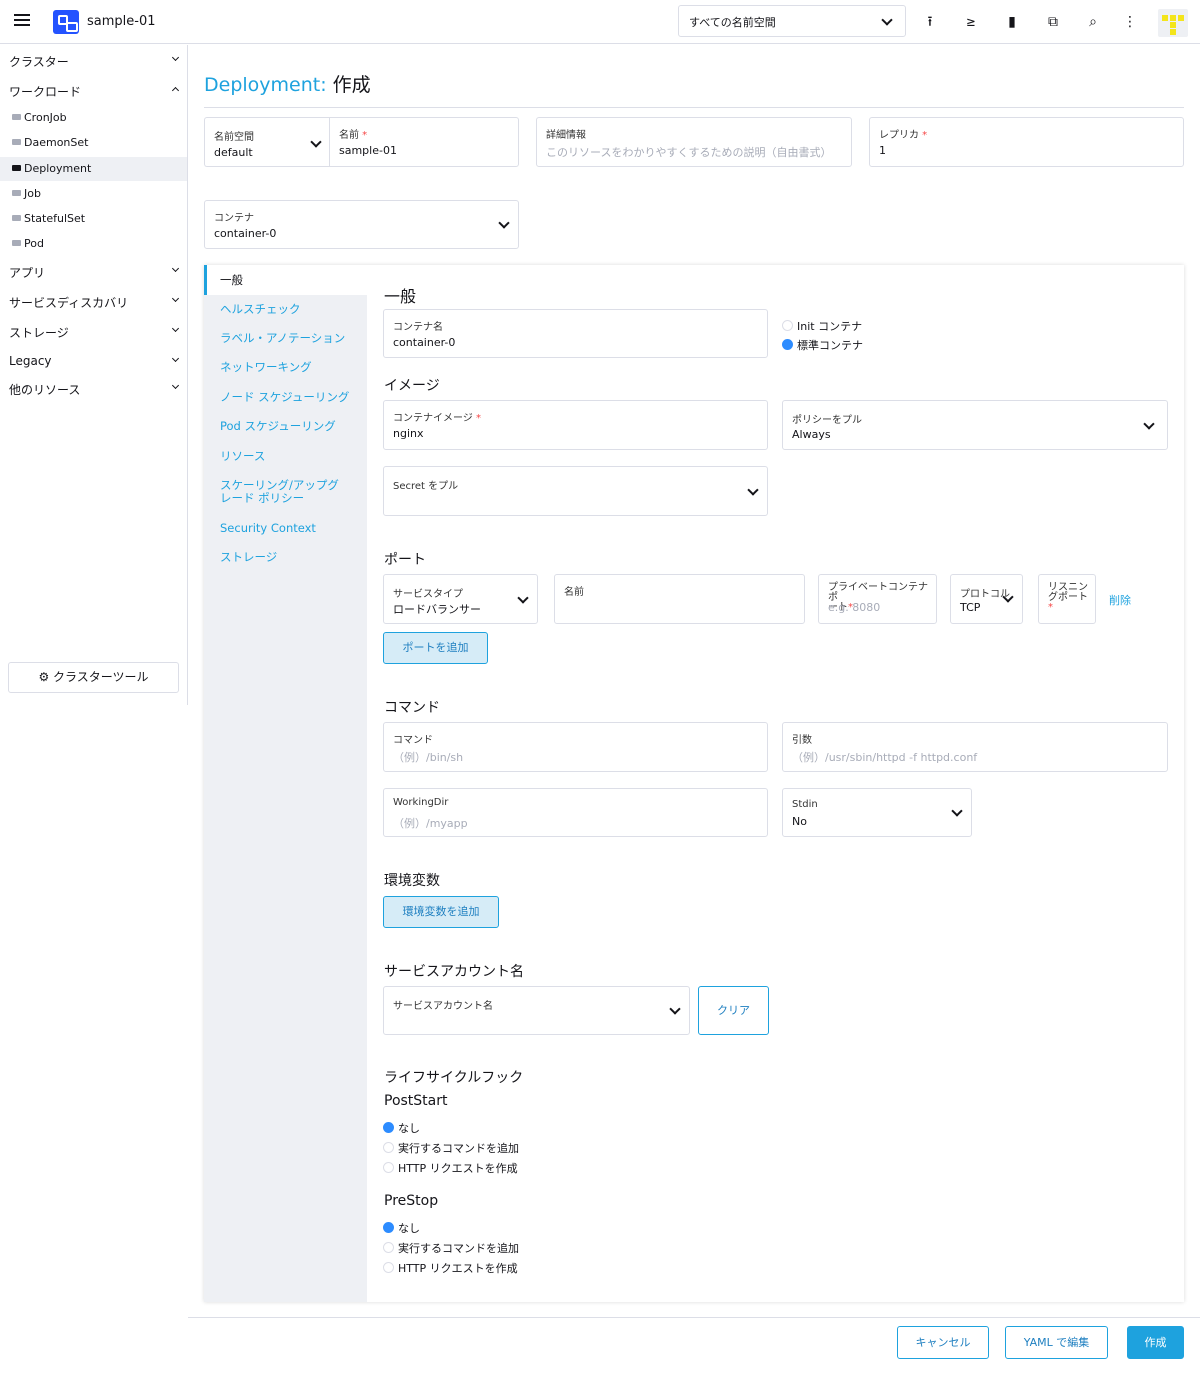 Image resolution: width=1200 pixels, height=1395 pixels. What do you see at coordinates (1120, 600) in the screenshot?
I see `remove-port-link: 削除` at bounding box center [1120, 600].